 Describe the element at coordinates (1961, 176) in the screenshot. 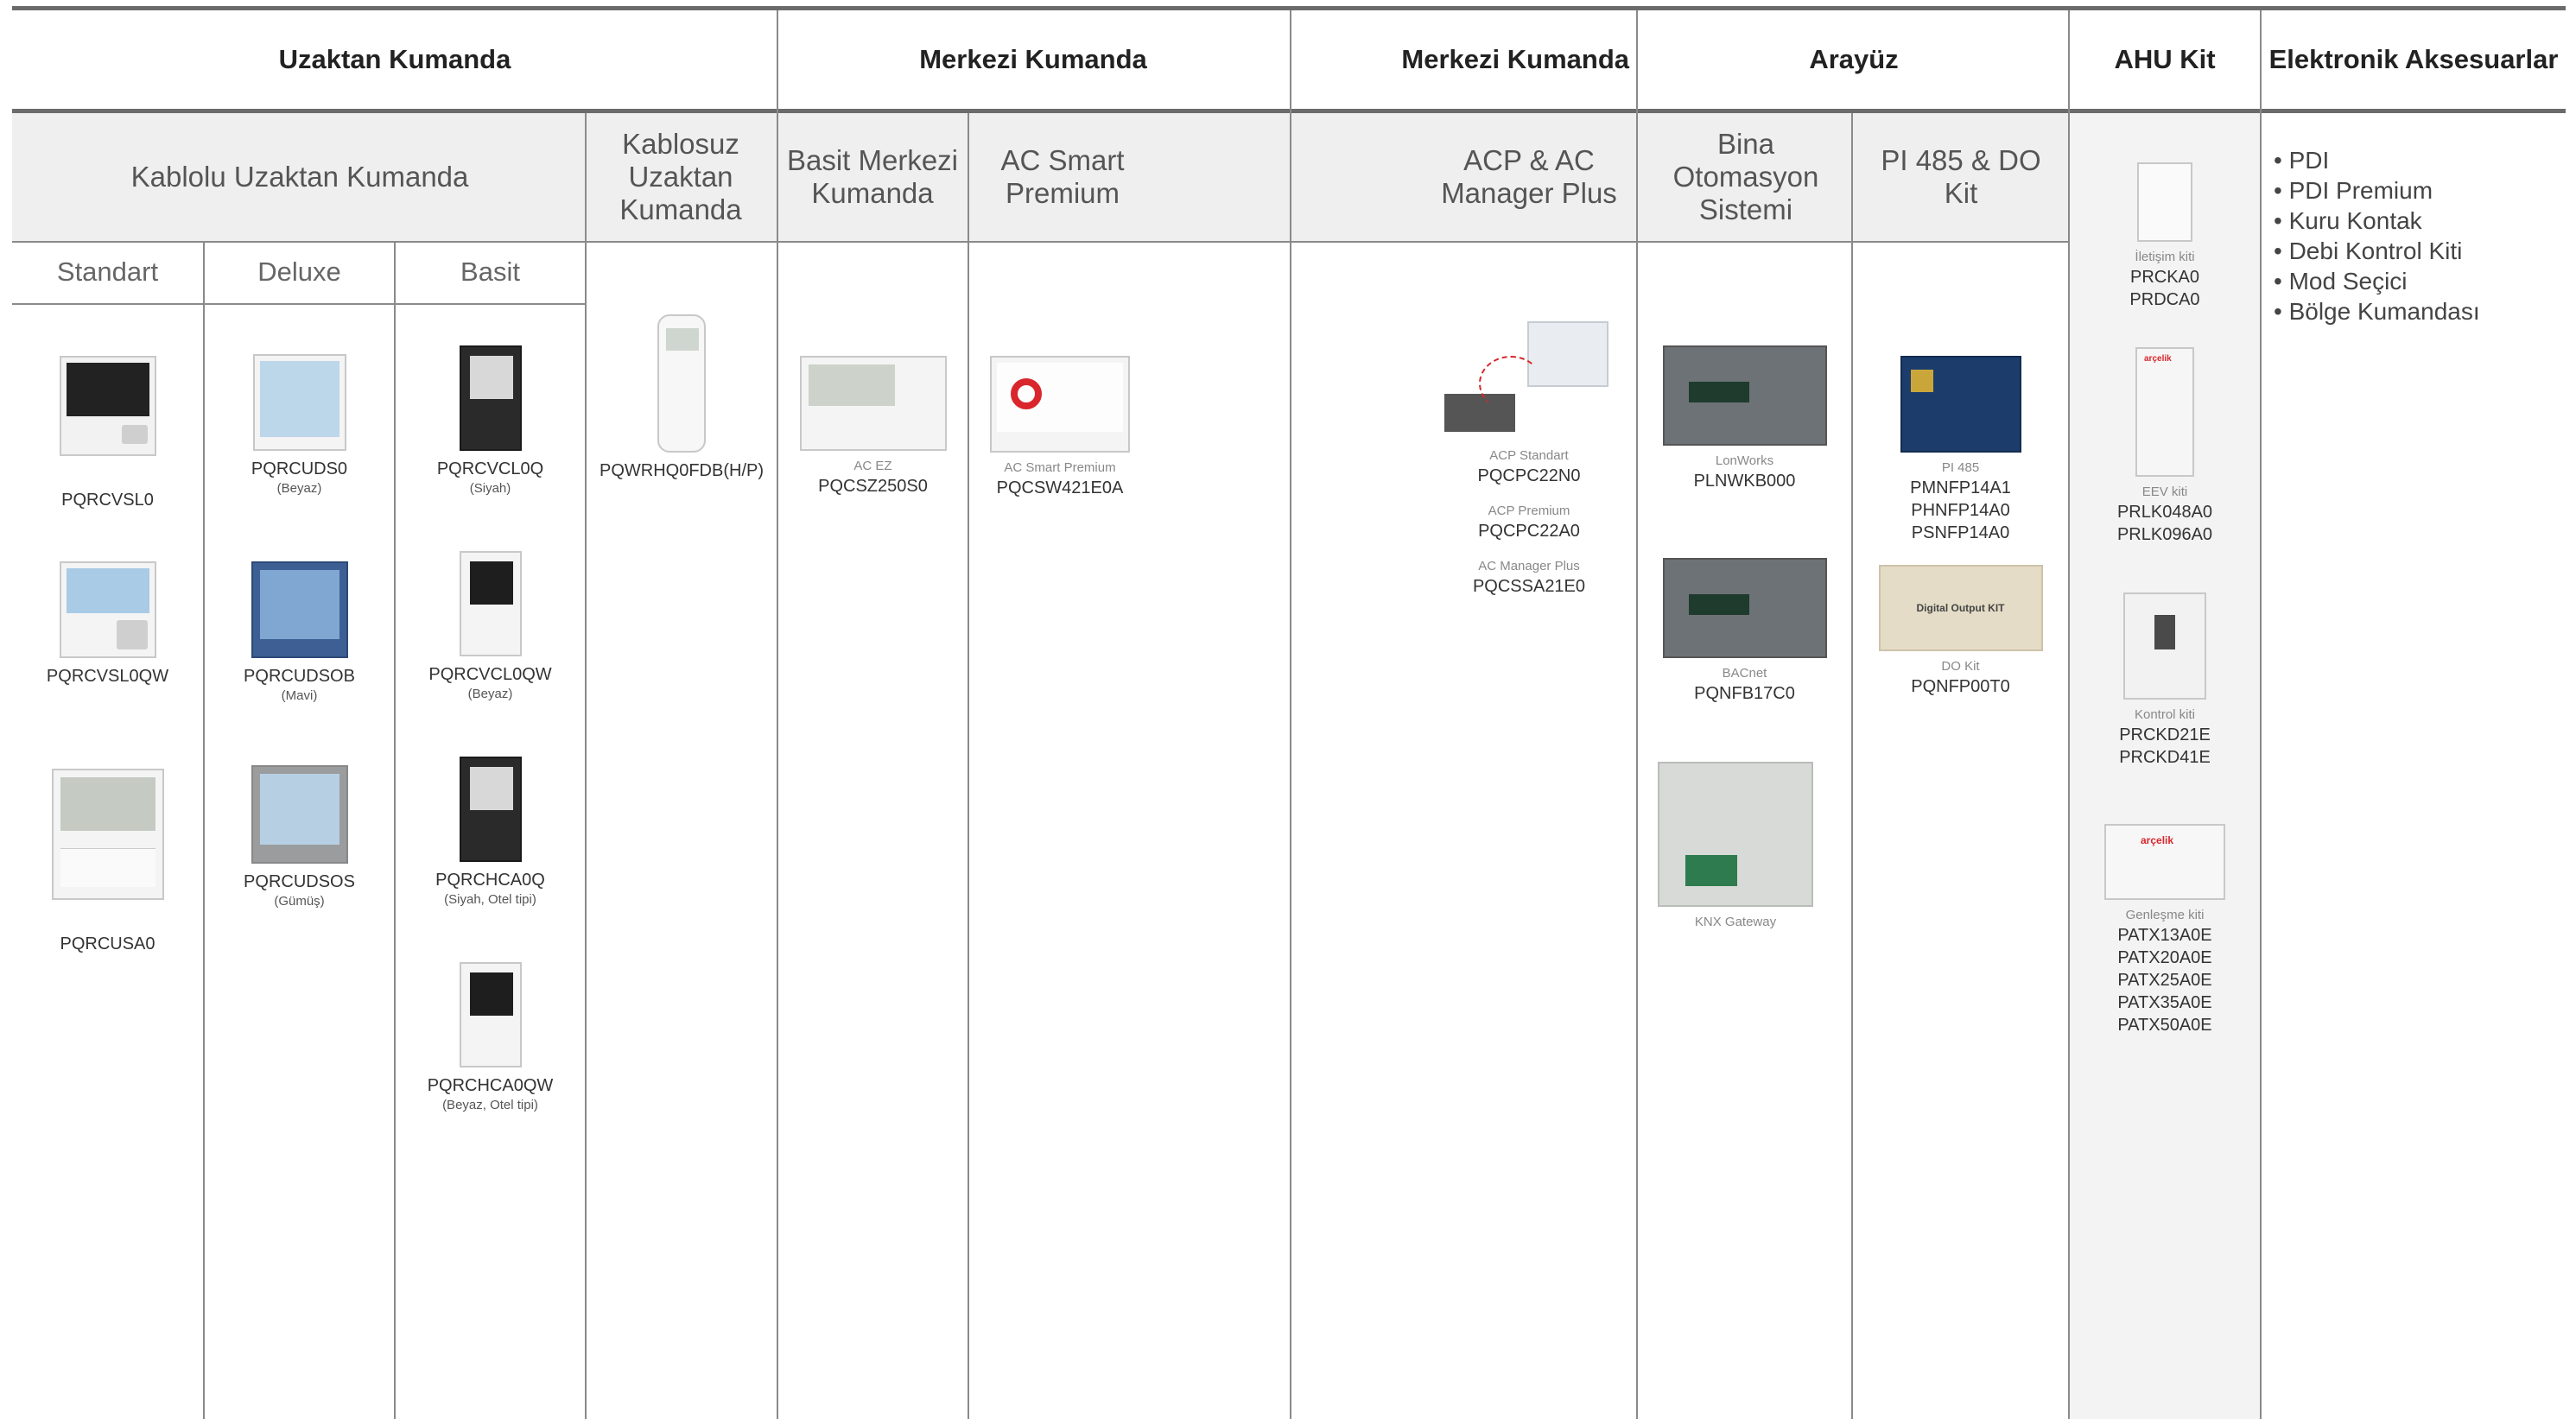

I see `subheader-pi485: PI 485 & DO Kit` at that location.